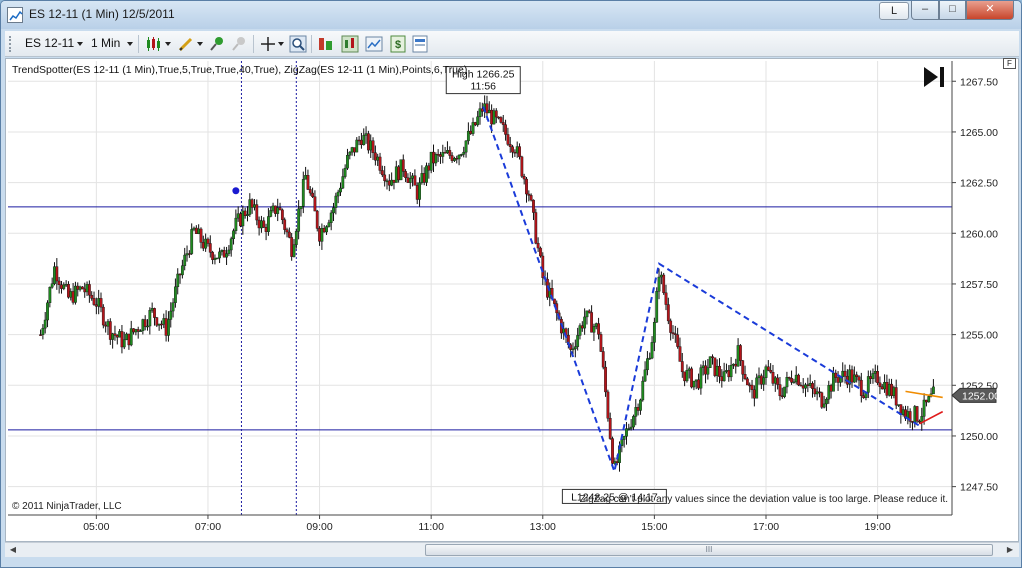 This screenshot has width=1022, height=568. I want to click on strategies-icon, so click(350, 44).